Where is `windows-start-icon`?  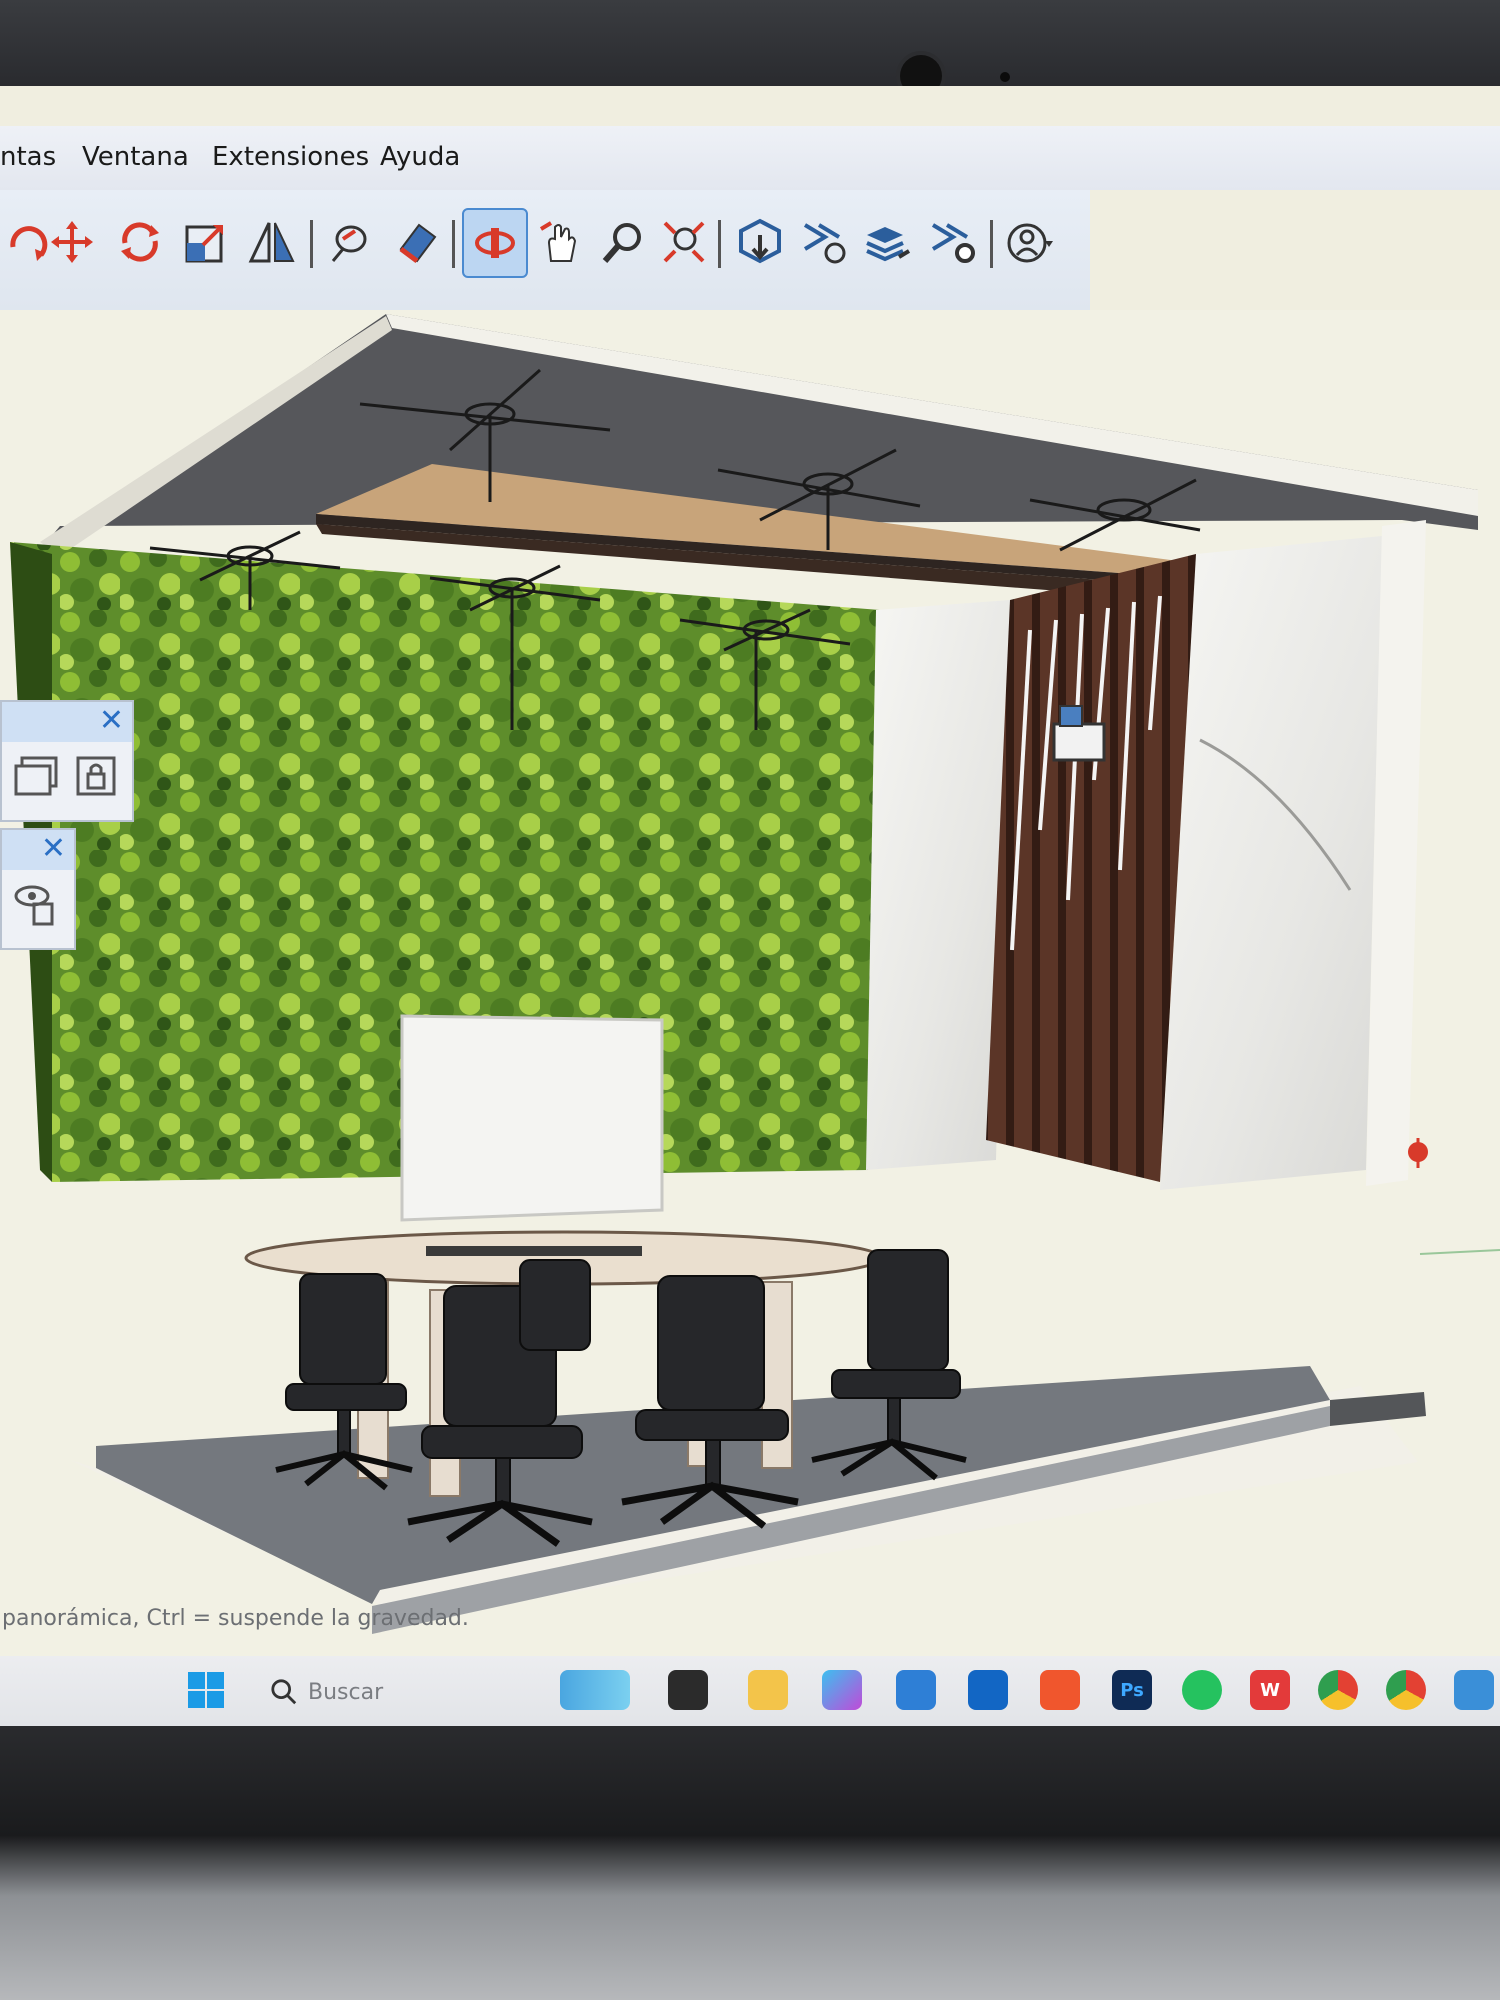 windows-start-icon is located at coordinates (206, 1690).